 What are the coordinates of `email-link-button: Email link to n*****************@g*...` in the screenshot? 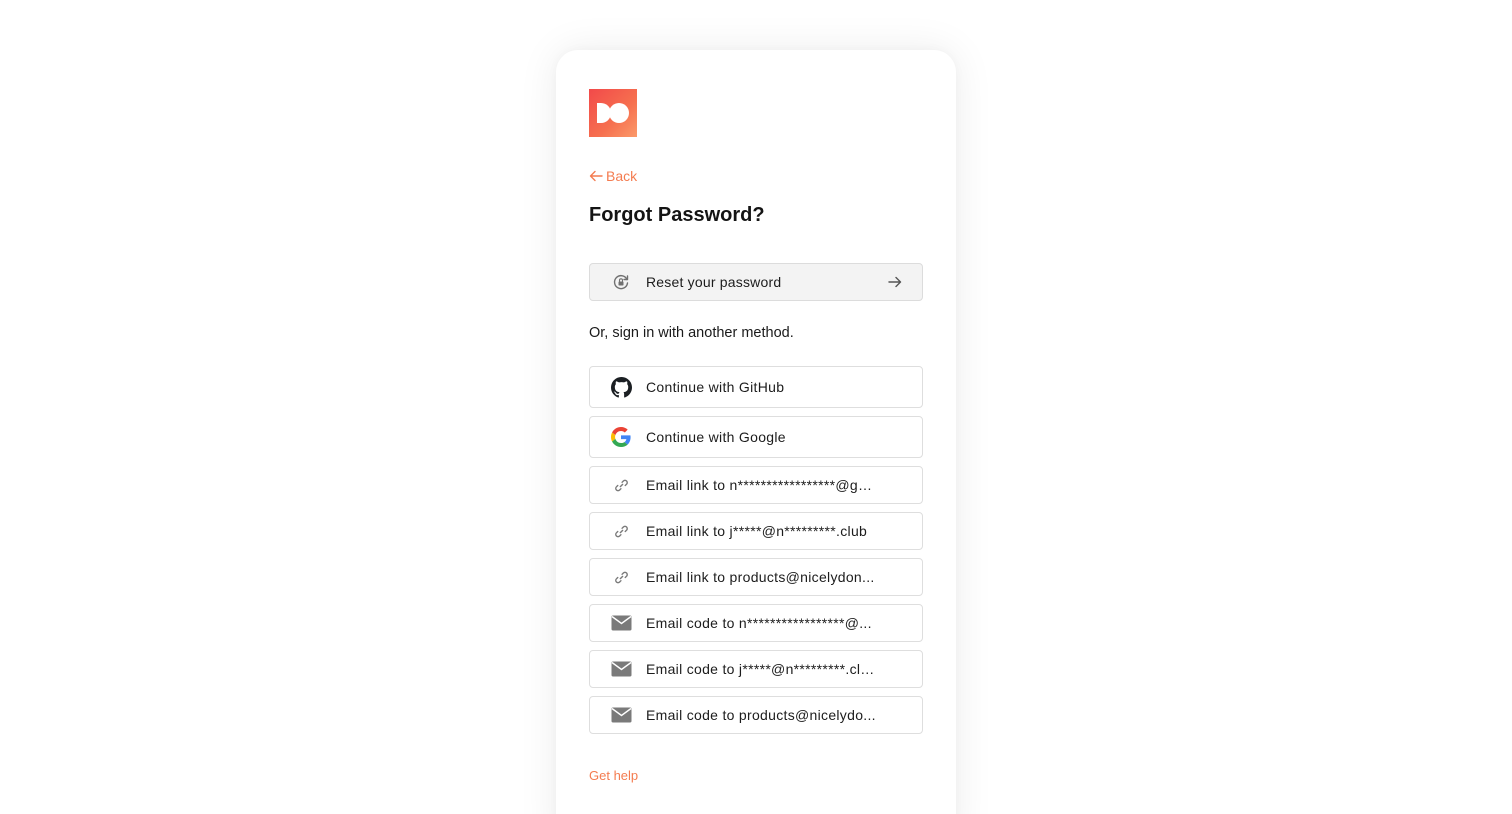 It's located at (756, 485).